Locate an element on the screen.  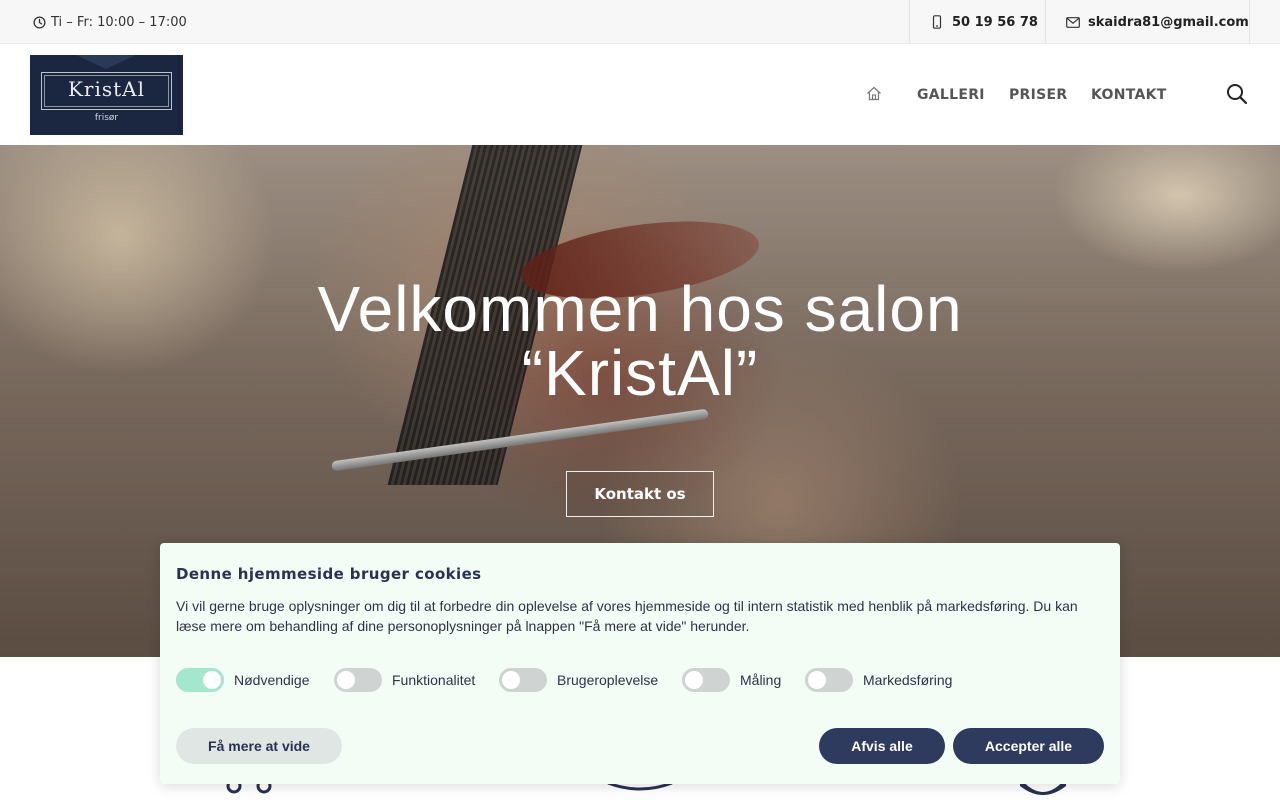
toggle-user-experience: Brugeroplevelse is located at coordinates (578, 680).